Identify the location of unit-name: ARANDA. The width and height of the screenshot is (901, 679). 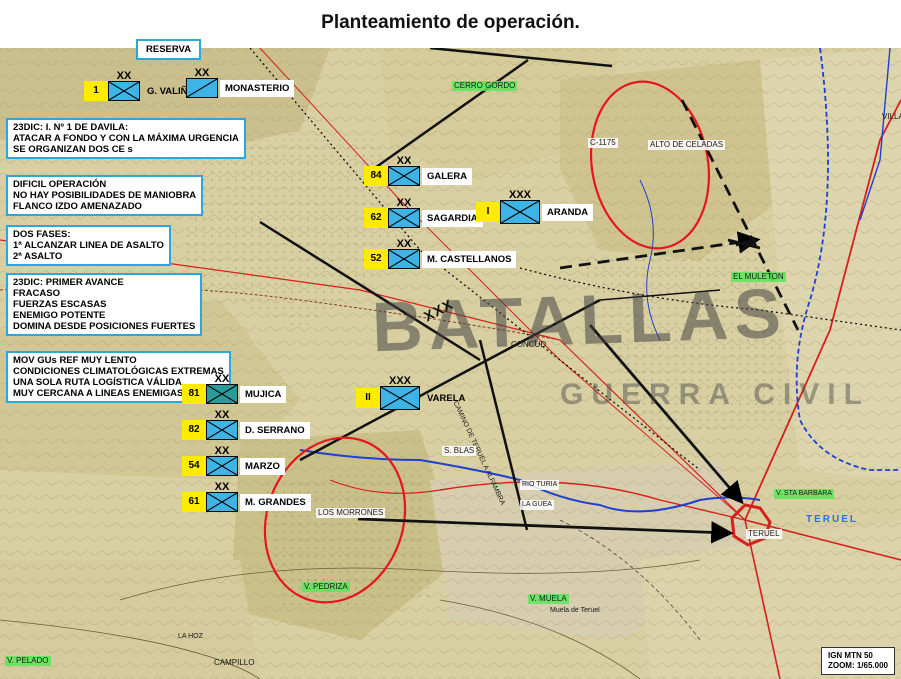
(568, 212).